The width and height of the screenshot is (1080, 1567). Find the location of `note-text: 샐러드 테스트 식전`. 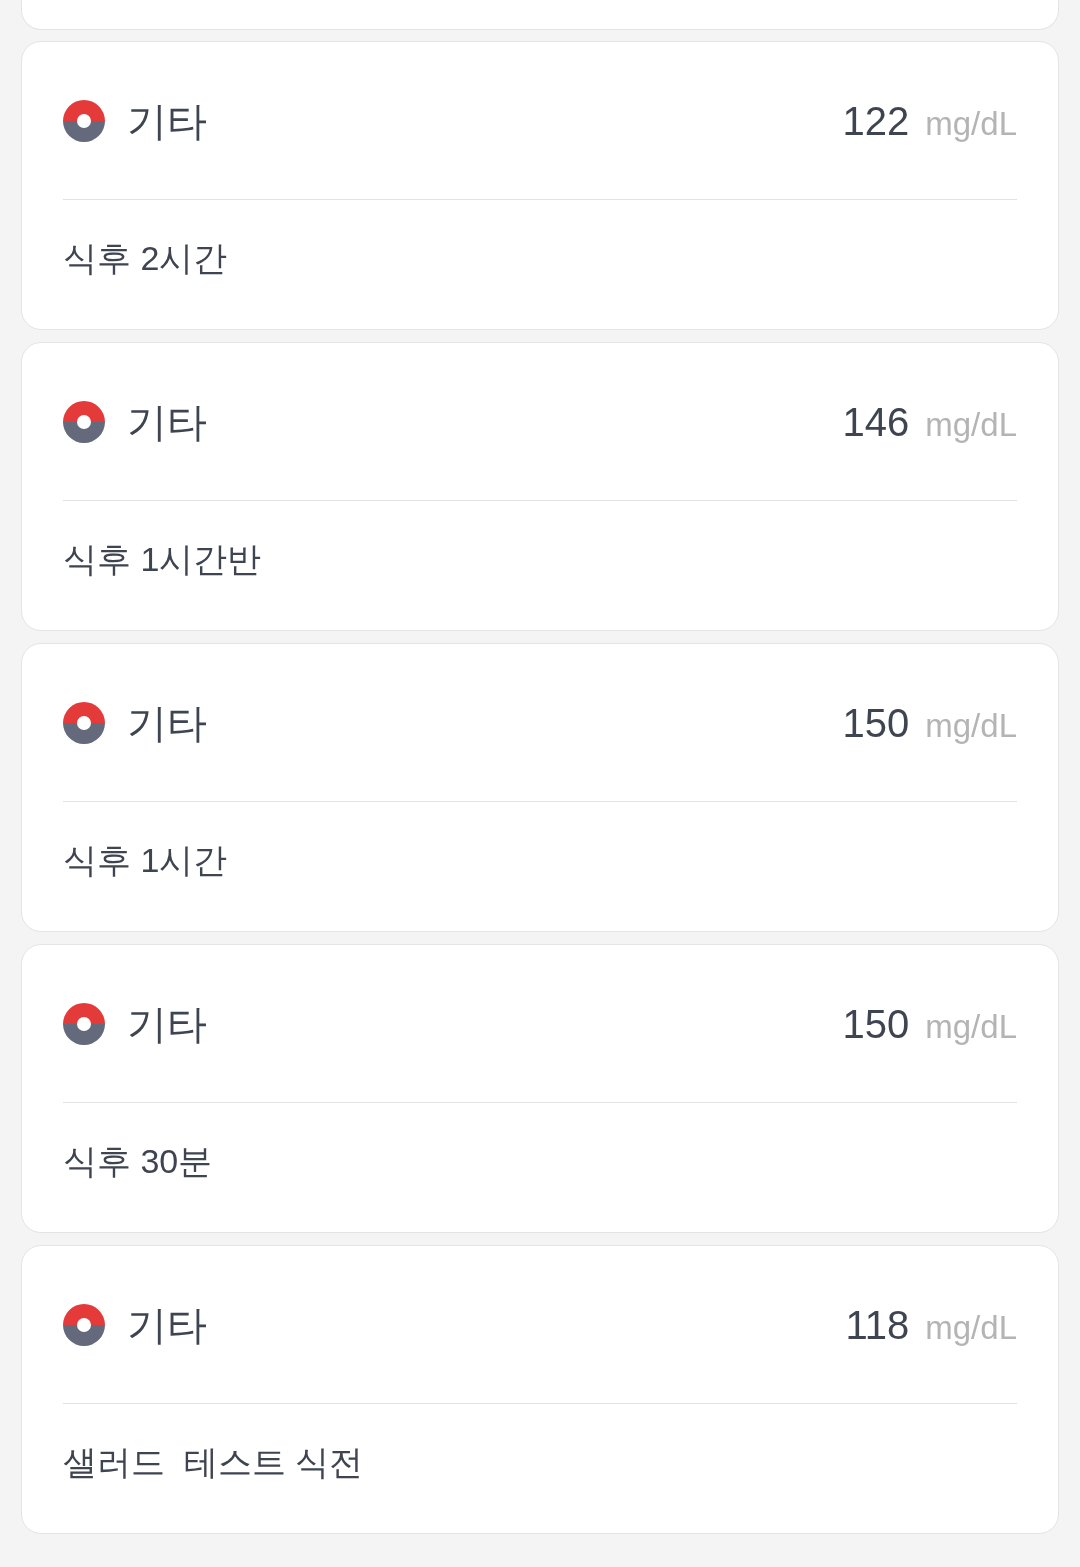

note-text: 샐러드 테스트 식전 is located at coordinates (213, 1462).